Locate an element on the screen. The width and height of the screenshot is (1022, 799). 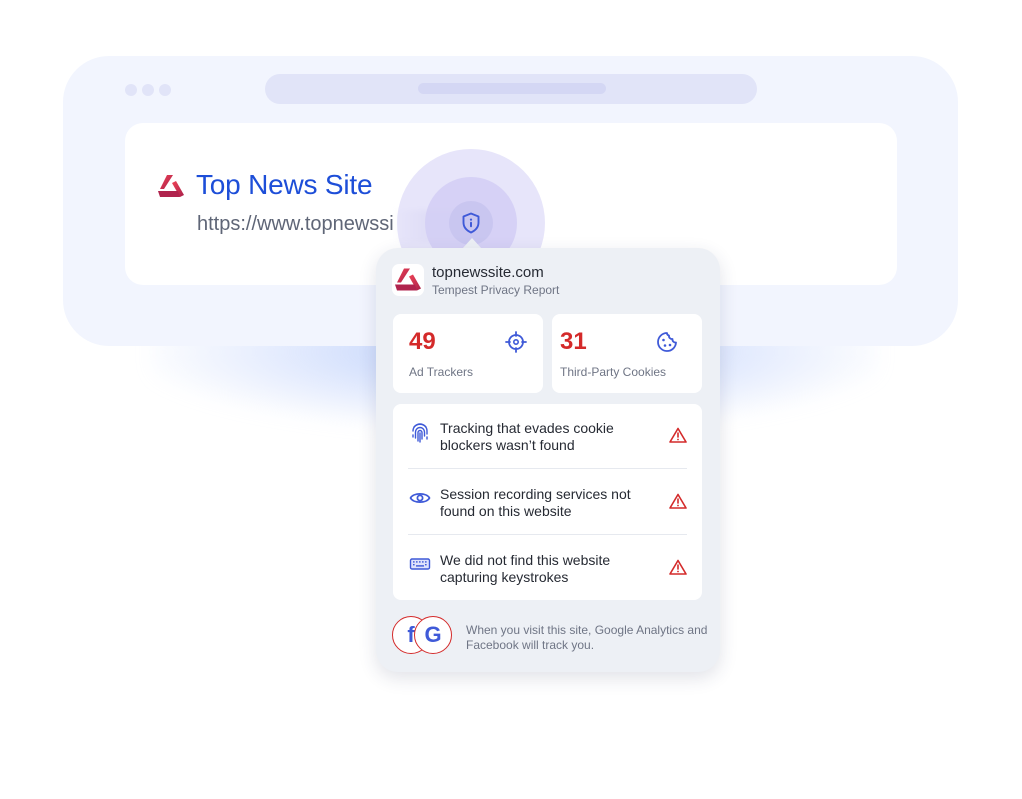
cookie-icon is located at coordinates (667, 342).